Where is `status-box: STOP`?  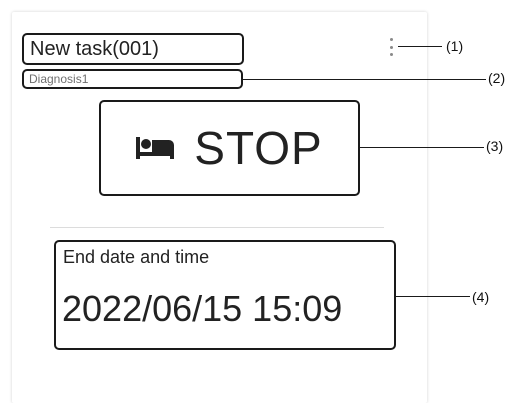 status-box: STOP is located at coordinates (229, 148).